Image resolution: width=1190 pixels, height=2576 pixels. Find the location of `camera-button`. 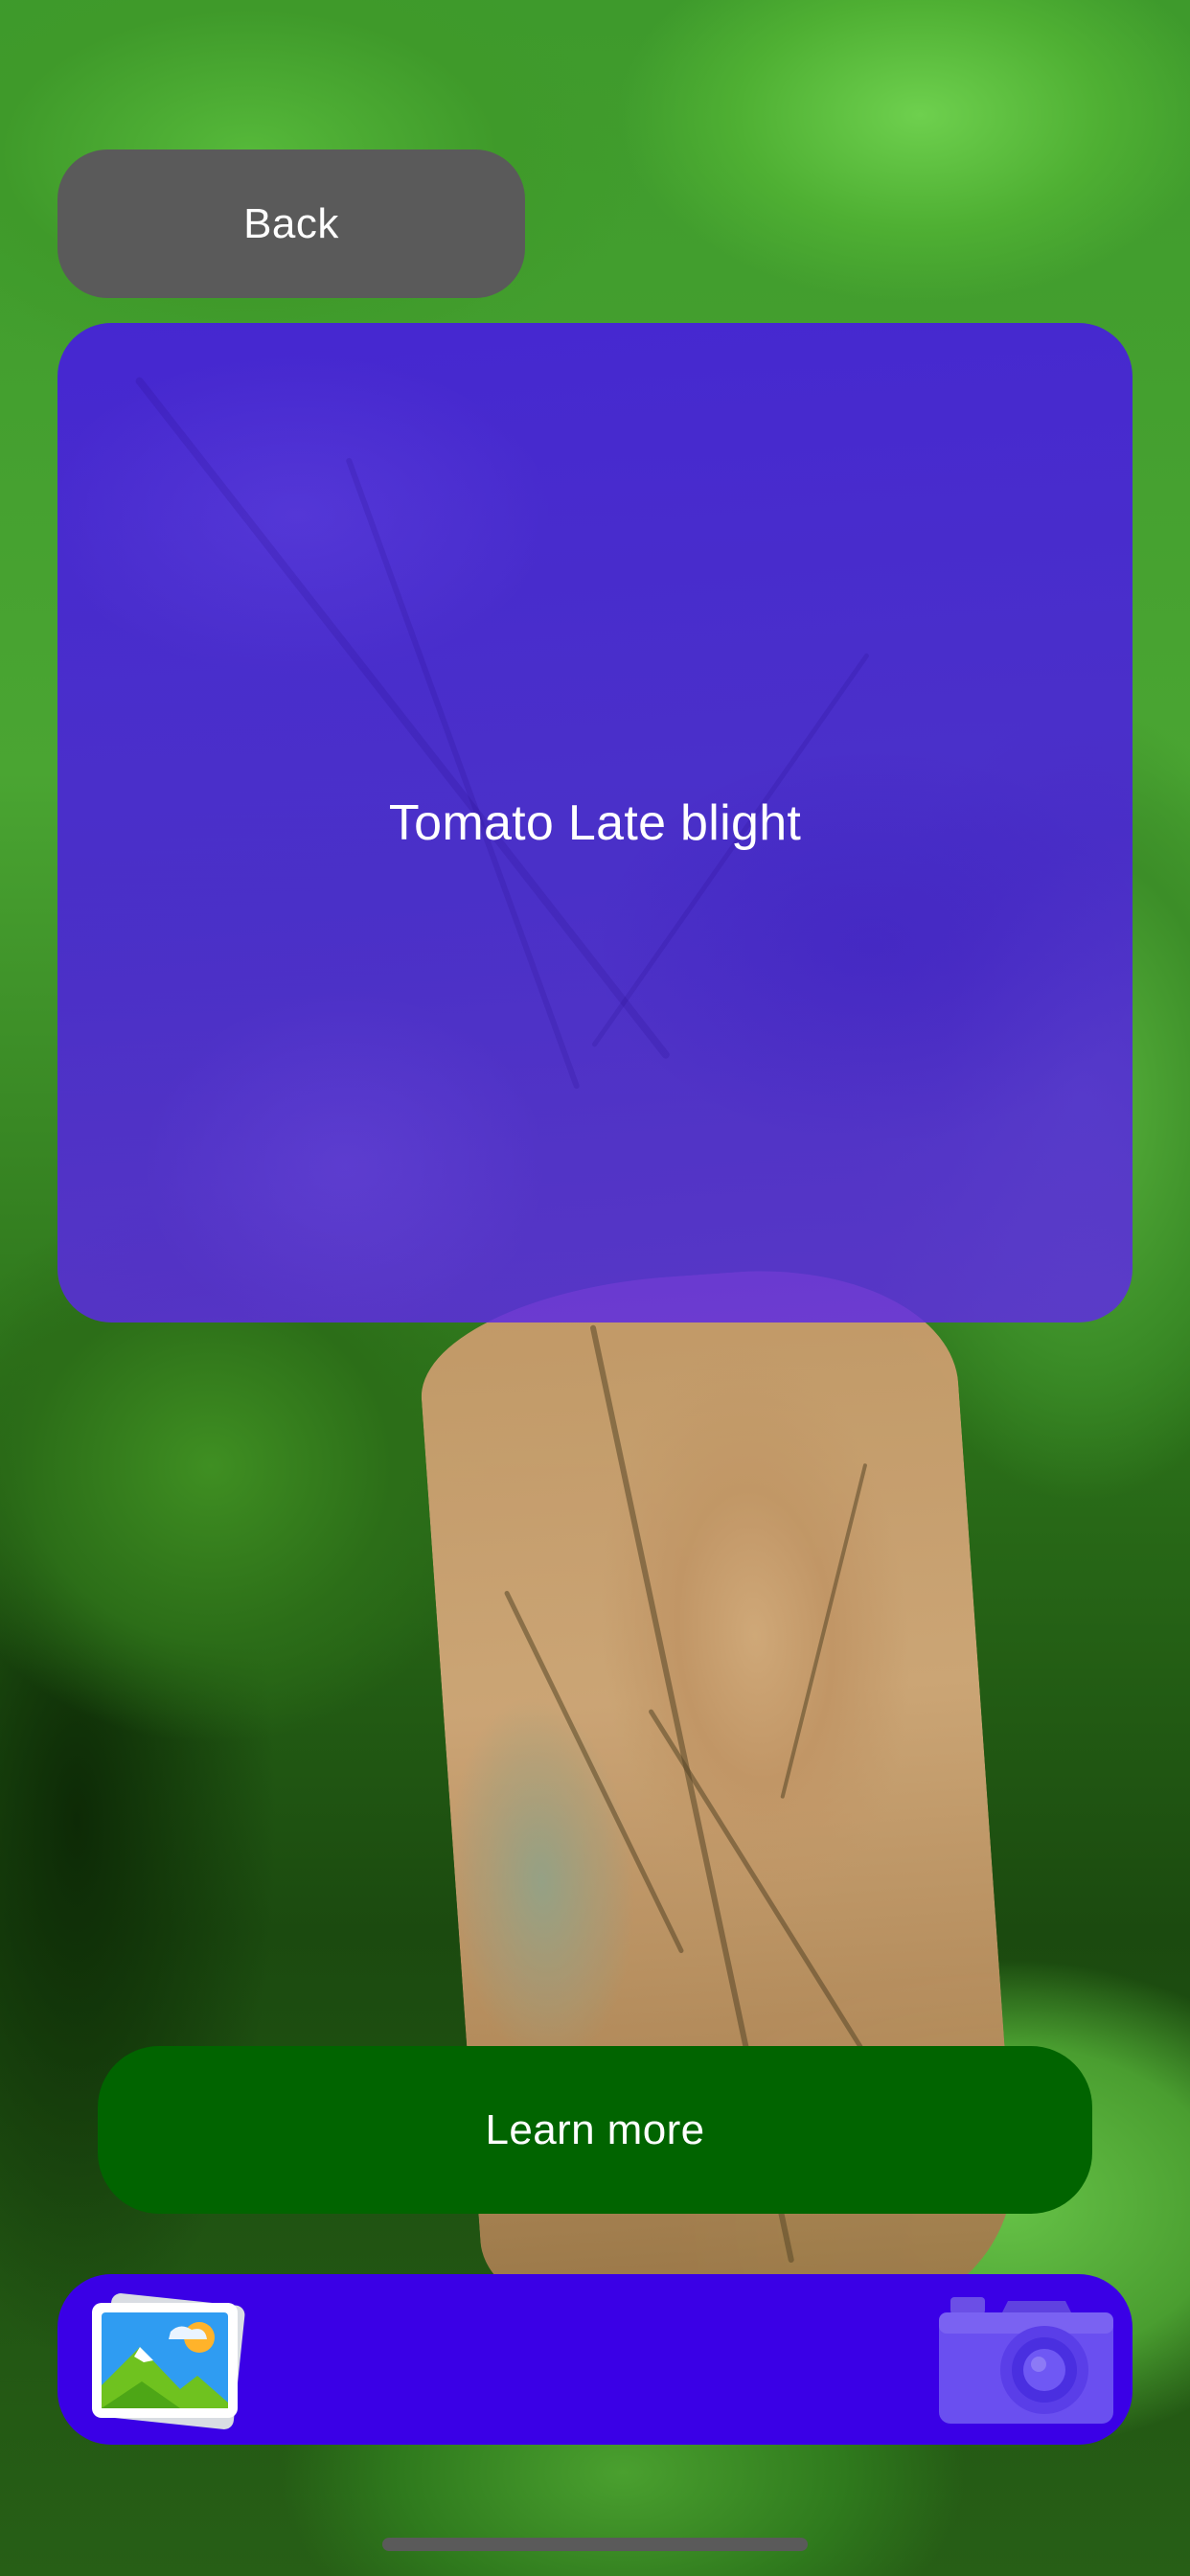

camera-button is located at coordinates (1026, 2359).